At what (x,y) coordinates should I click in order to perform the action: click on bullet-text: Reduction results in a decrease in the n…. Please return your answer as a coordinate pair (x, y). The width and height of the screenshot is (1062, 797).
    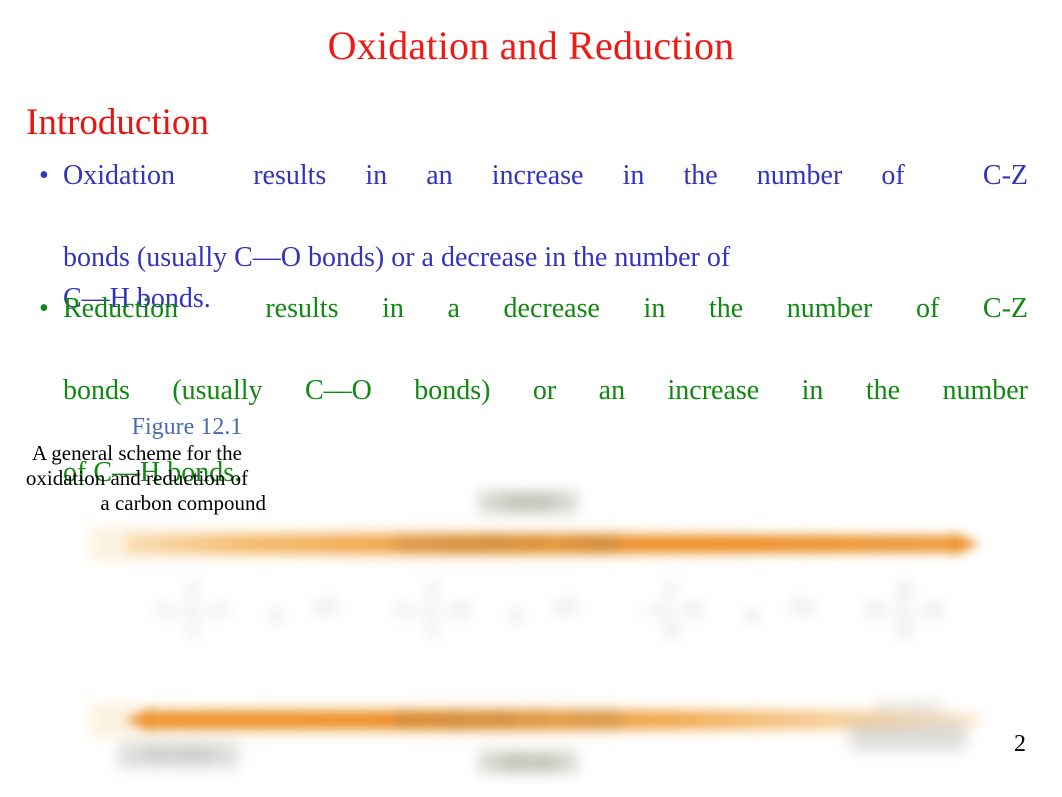
    Looking at the image, I should click on (545, 329).